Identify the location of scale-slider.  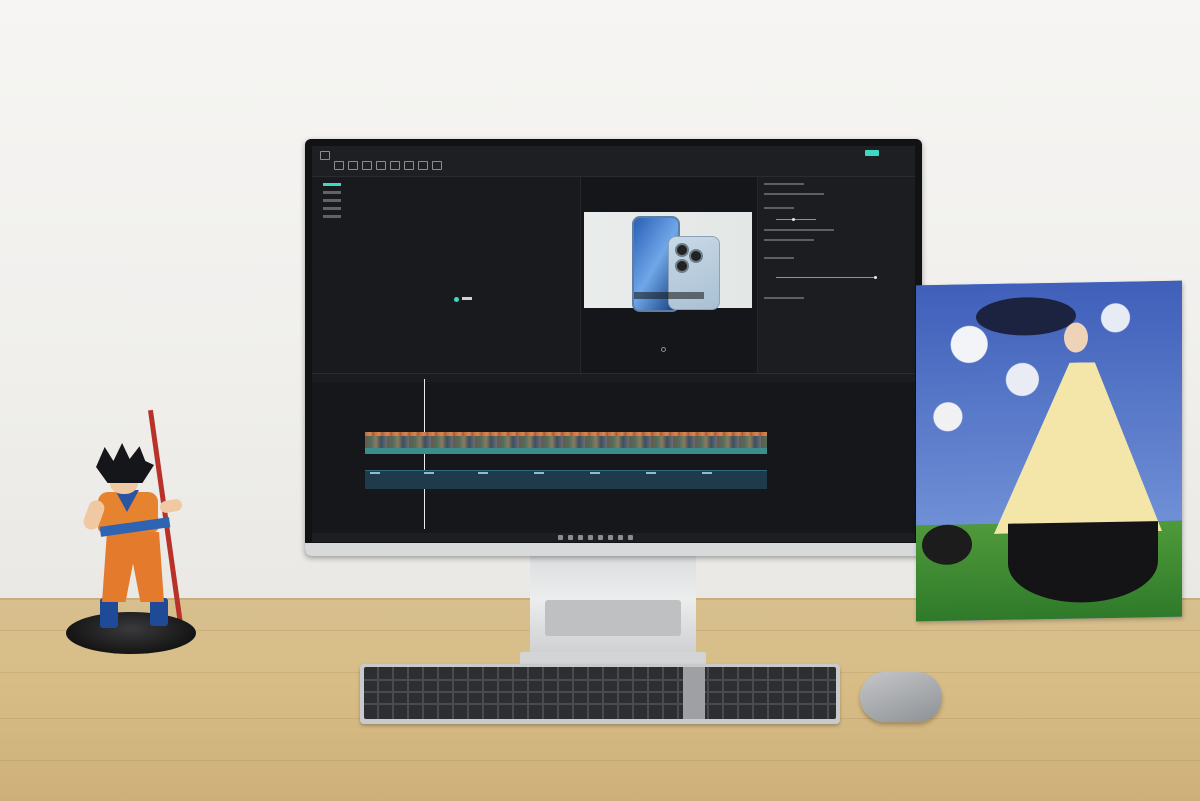
(796, 219).